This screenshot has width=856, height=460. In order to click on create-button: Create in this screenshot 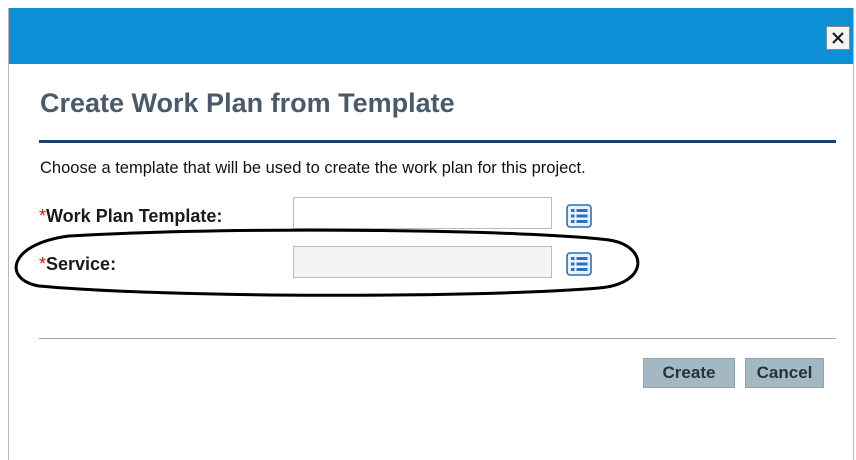, I will do `click(689, 373)`.